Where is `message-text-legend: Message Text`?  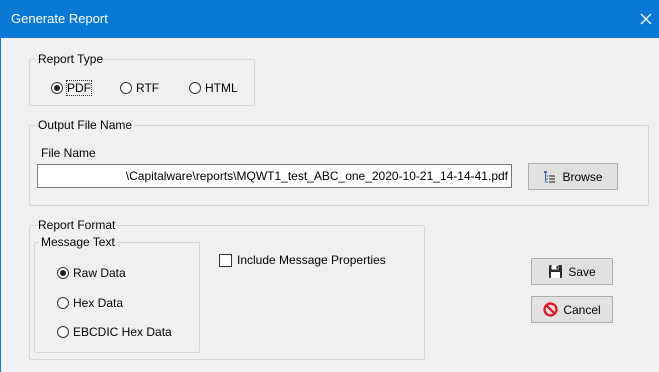 message-text-legend: Message Text is located at coordinates (78, 242).